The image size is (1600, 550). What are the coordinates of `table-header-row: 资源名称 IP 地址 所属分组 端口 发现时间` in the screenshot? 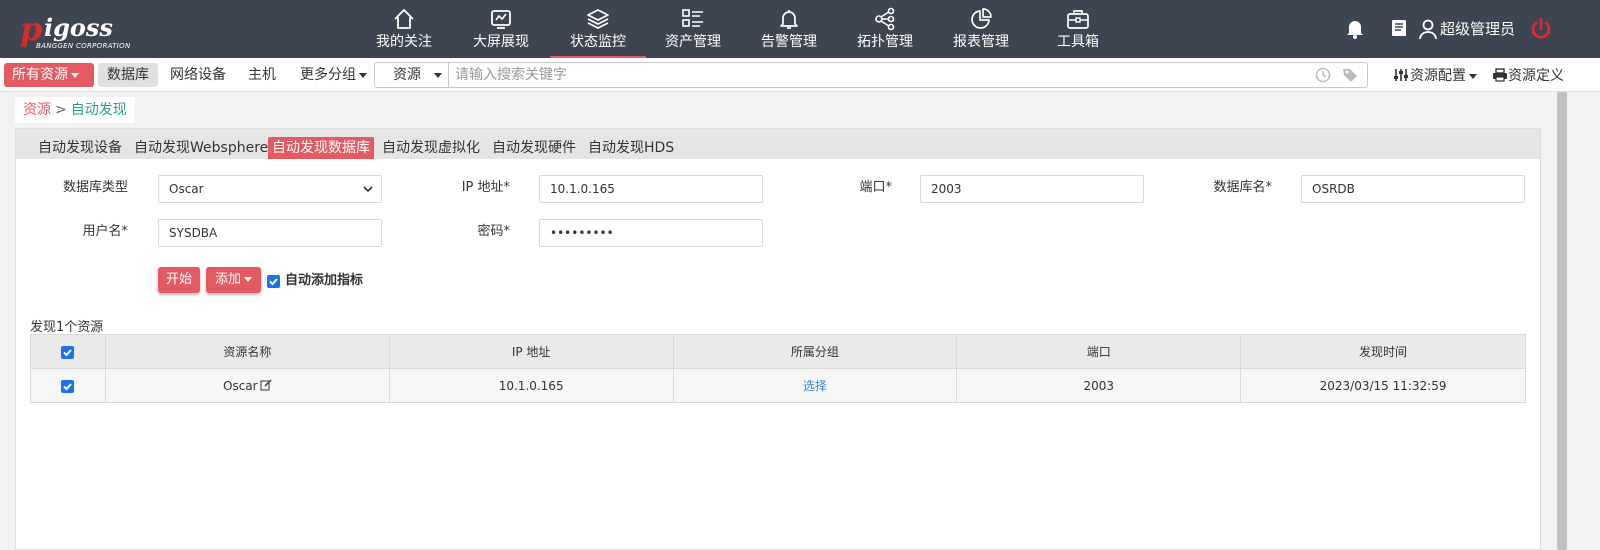 It's located at (778, 351).